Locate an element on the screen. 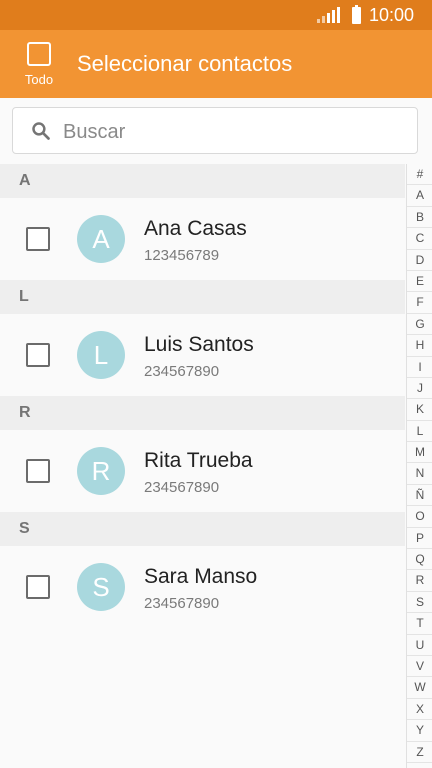 The image size is (432, 768). contact-row: A Ana Casas 123456789 is located at coordinates (202, 239).